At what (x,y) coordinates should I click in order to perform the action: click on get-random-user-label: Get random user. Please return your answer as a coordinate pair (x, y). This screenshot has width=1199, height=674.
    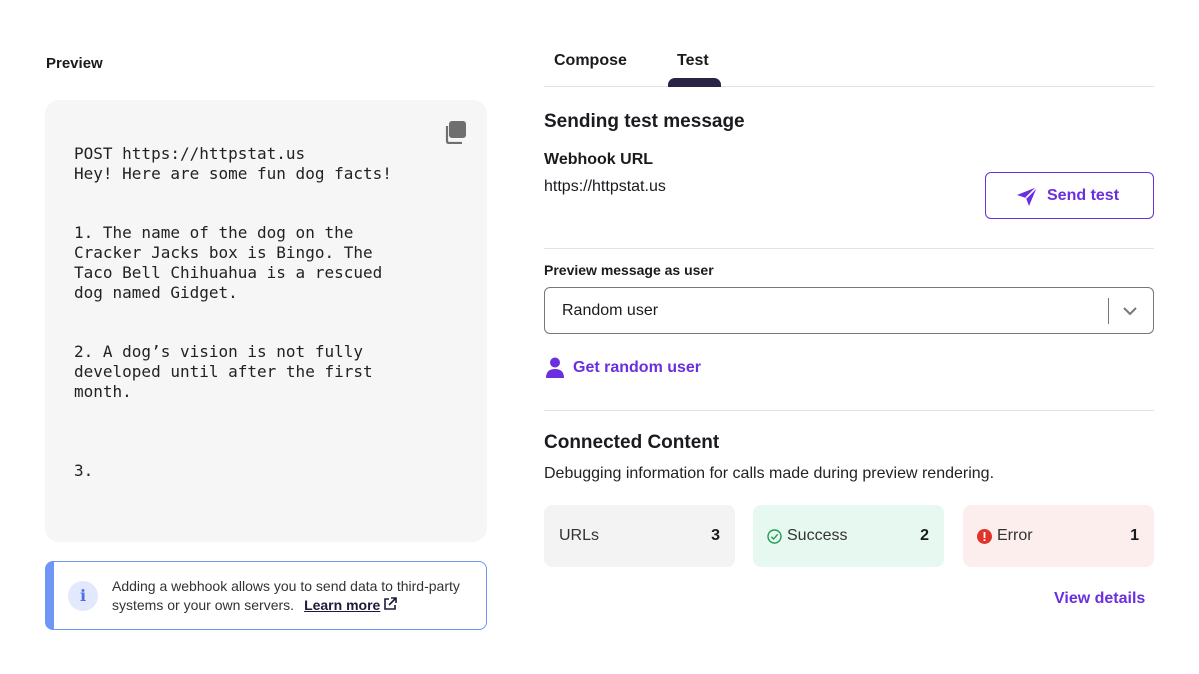
    Looking at the image, I should click on (637, 367).